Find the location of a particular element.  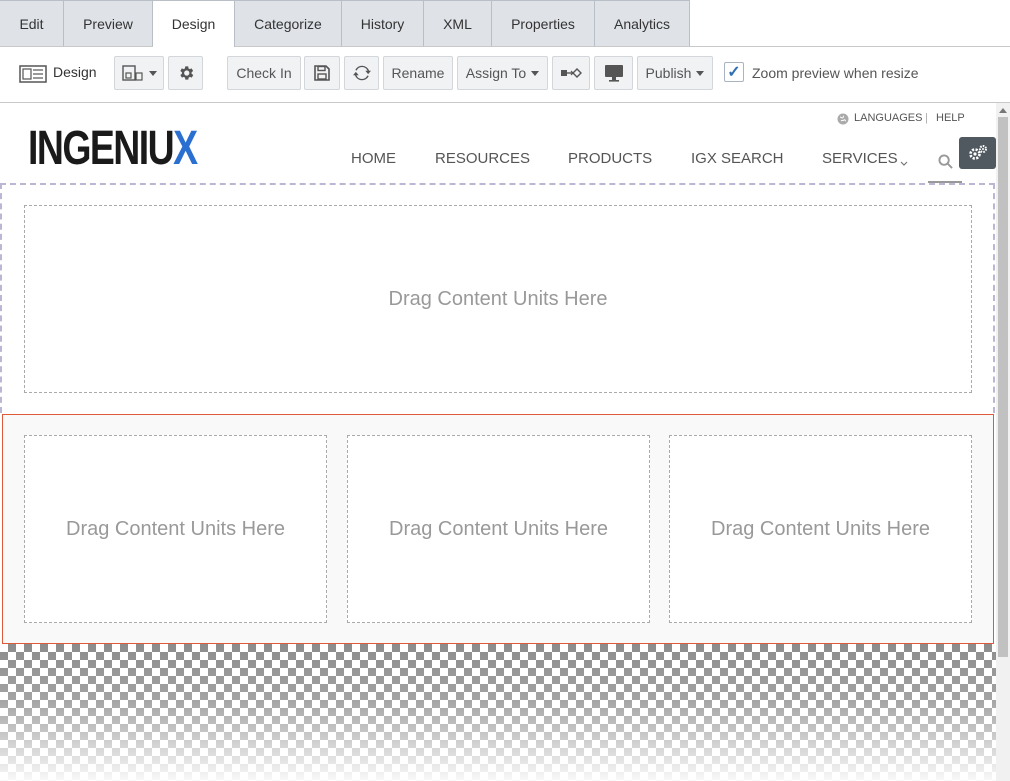

layout-icon is located at coordinates (132, 73).